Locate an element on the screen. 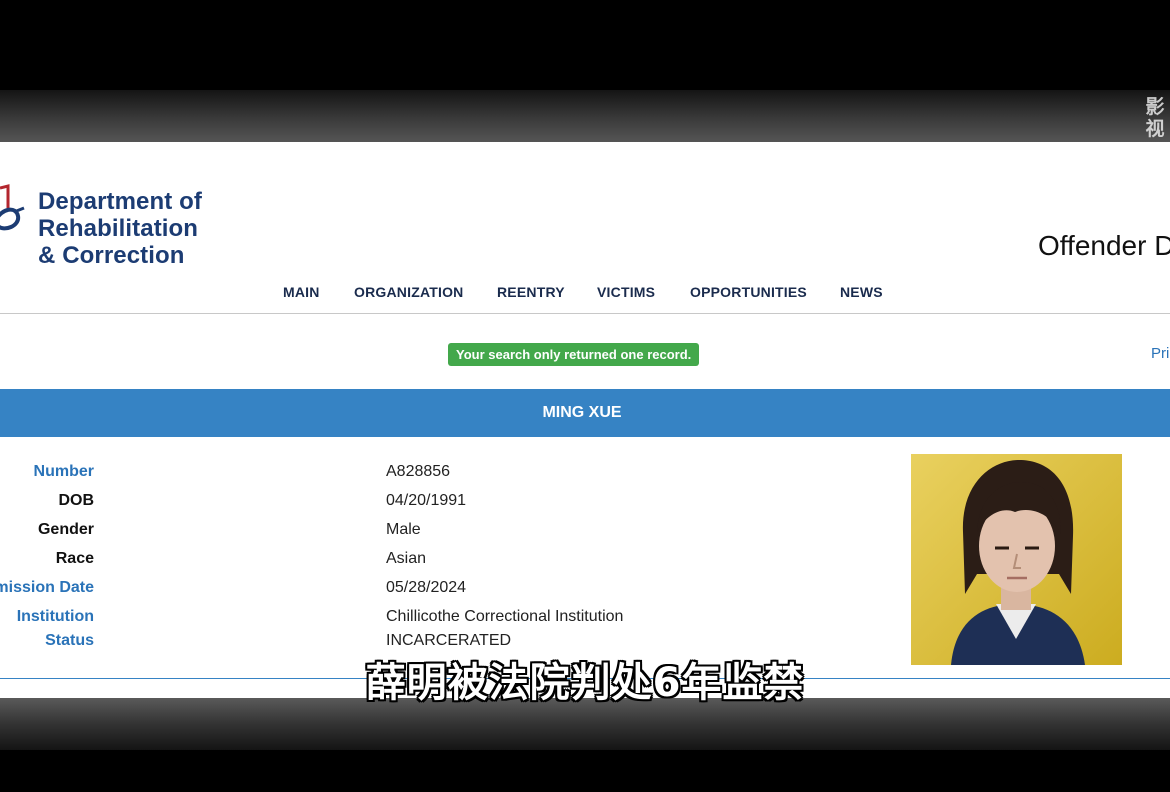  mugshot-image is located at coordinates (1016, 559).